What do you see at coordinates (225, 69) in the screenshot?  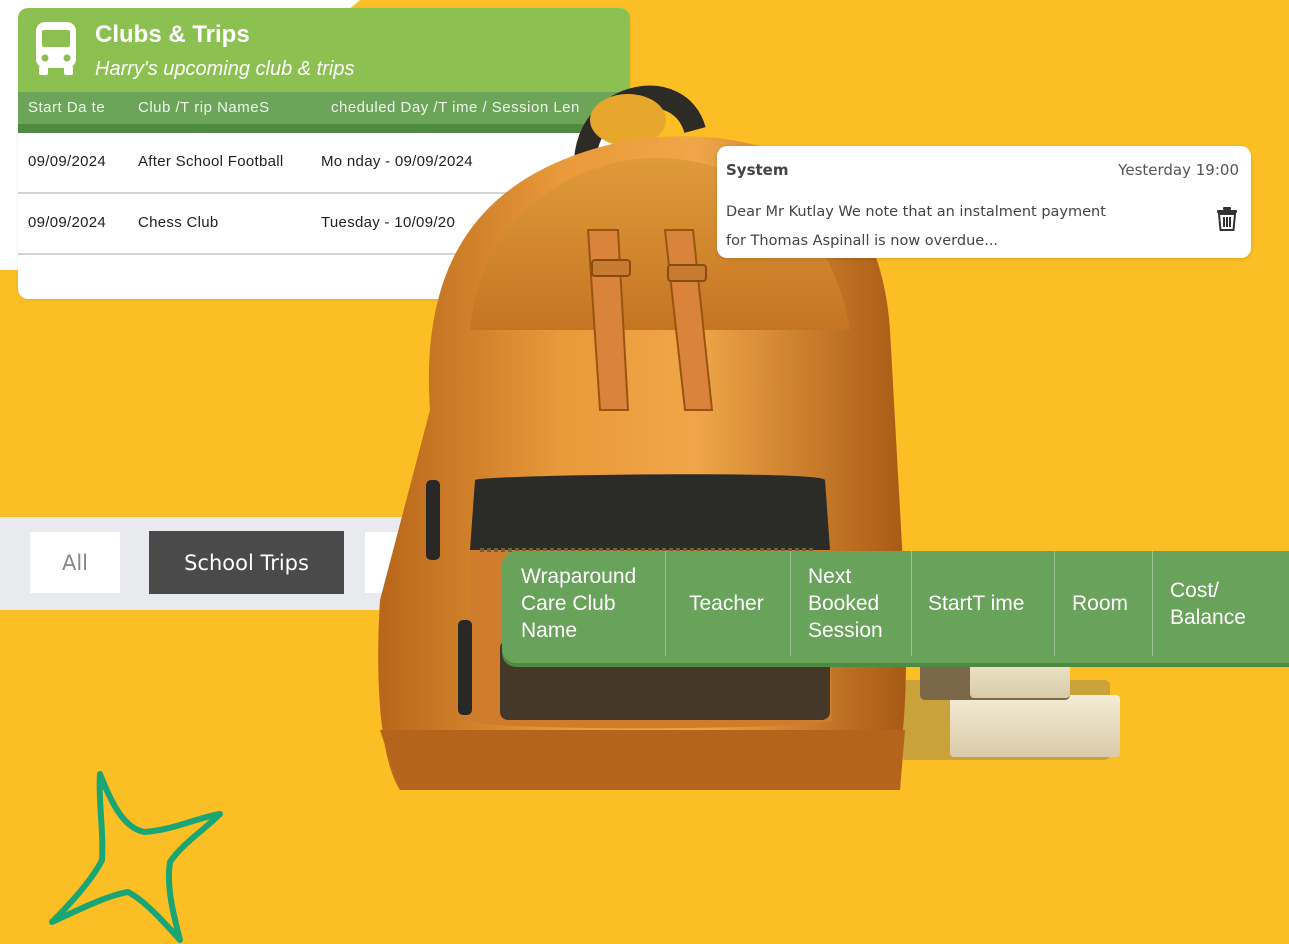 I see `clubs-subtitle: Harry's upcoming club & trips` at bounding box center [225, 69].